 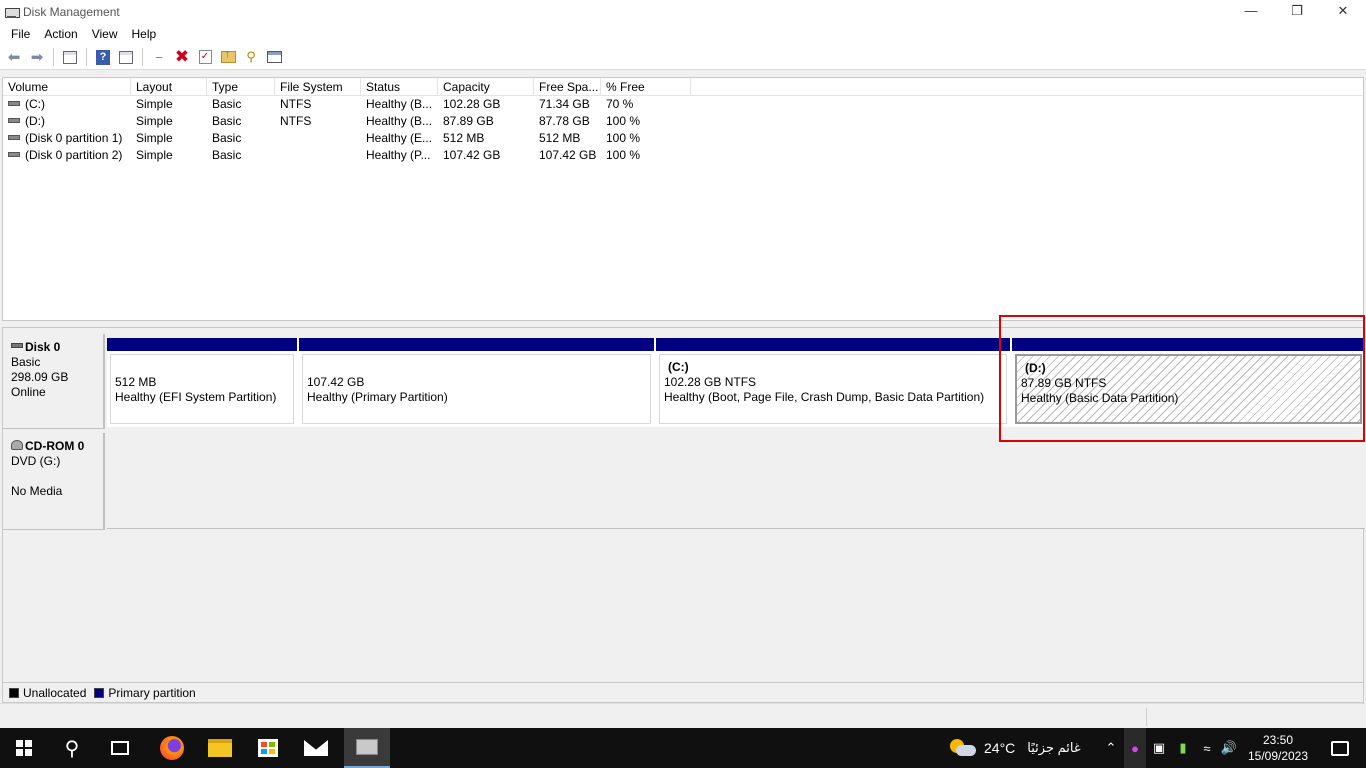 What do you see at coordinates (1297, 11) in the screenshot?
I see `restore-button: ❐` at bounding box center [1297, 11].